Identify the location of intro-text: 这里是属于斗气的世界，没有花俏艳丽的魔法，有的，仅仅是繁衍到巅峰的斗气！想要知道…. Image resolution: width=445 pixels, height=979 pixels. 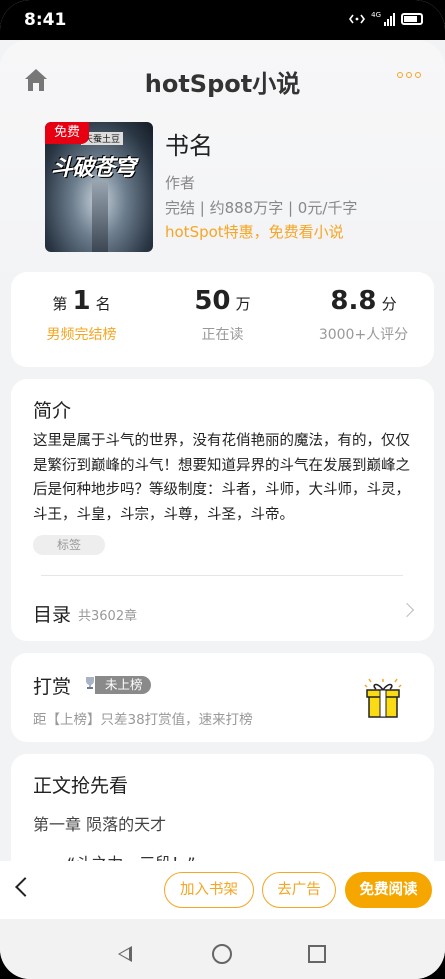
(223, 478).